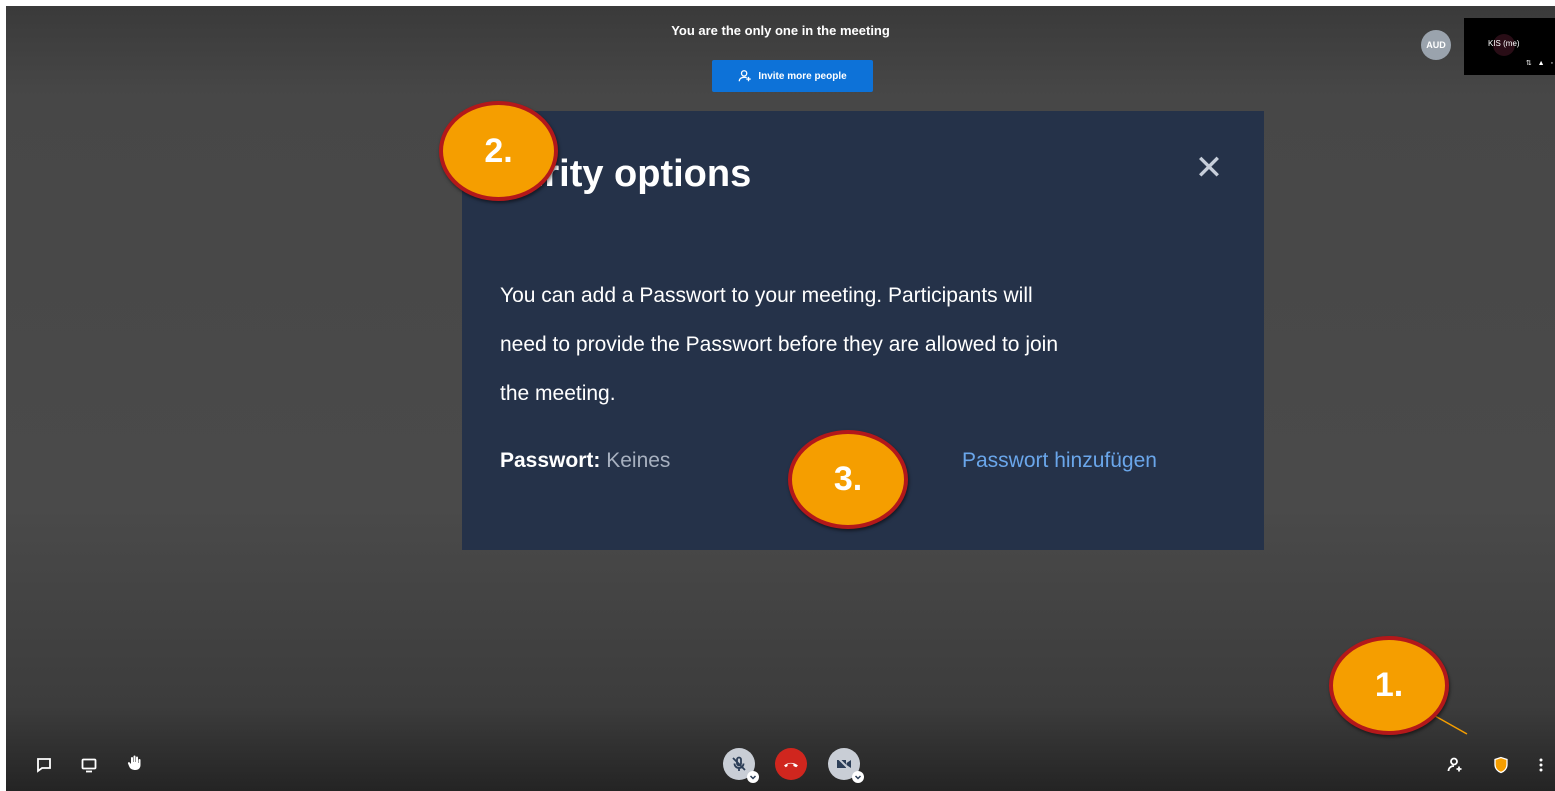  I want to click on camera-off-button, so click(846, 765).